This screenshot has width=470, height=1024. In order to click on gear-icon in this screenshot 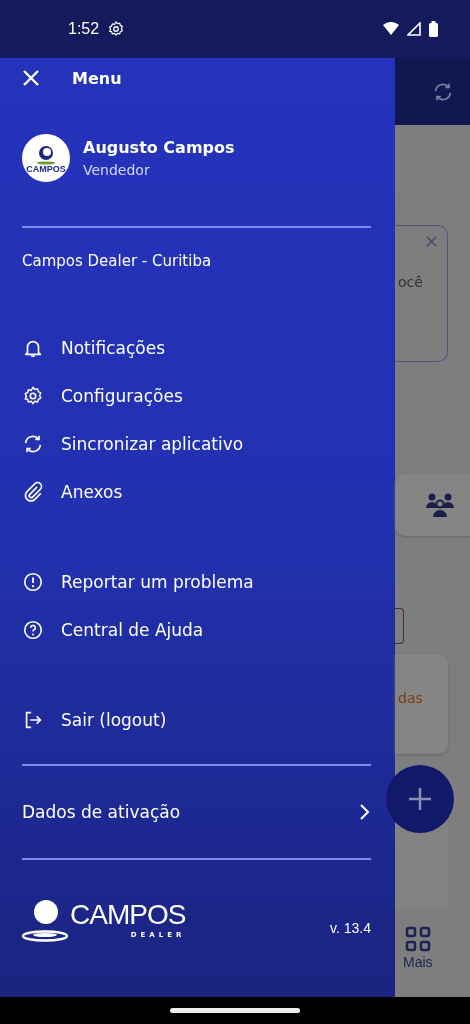, I will do `click(116, 29)`.